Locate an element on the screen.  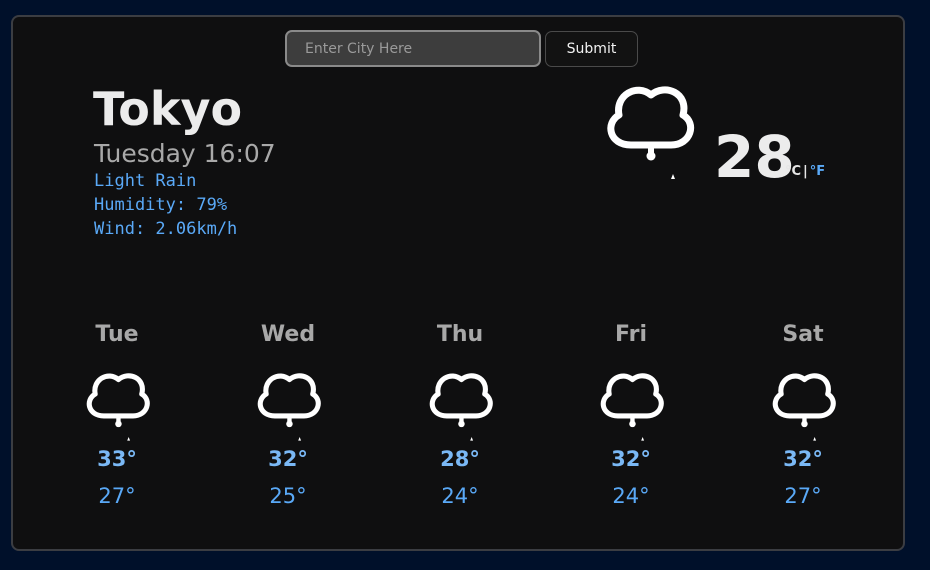
forecast-high-temp: 33° is located at coordinates (117, 459).